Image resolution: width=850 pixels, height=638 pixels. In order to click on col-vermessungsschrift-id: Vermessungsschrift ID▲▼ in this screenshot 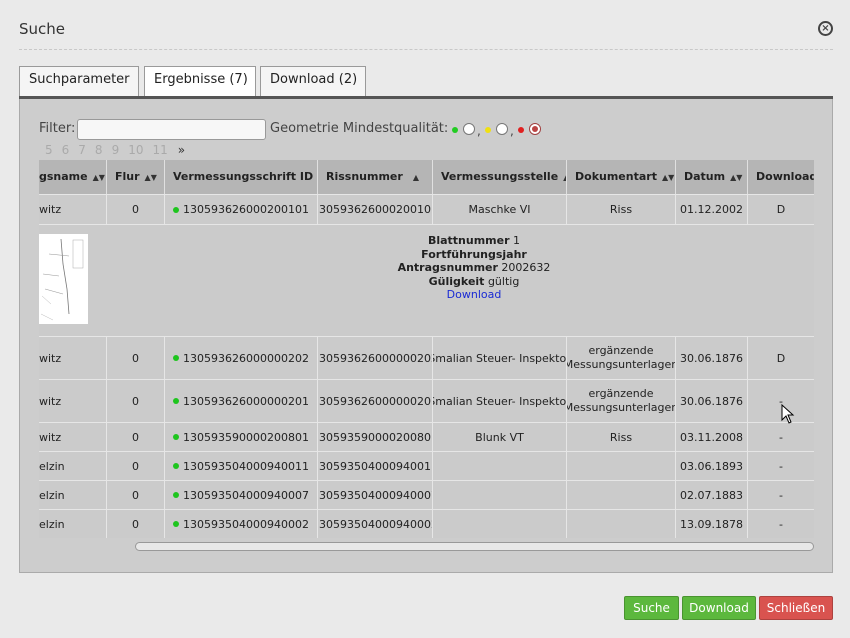, I will do `click(241, 177)`.